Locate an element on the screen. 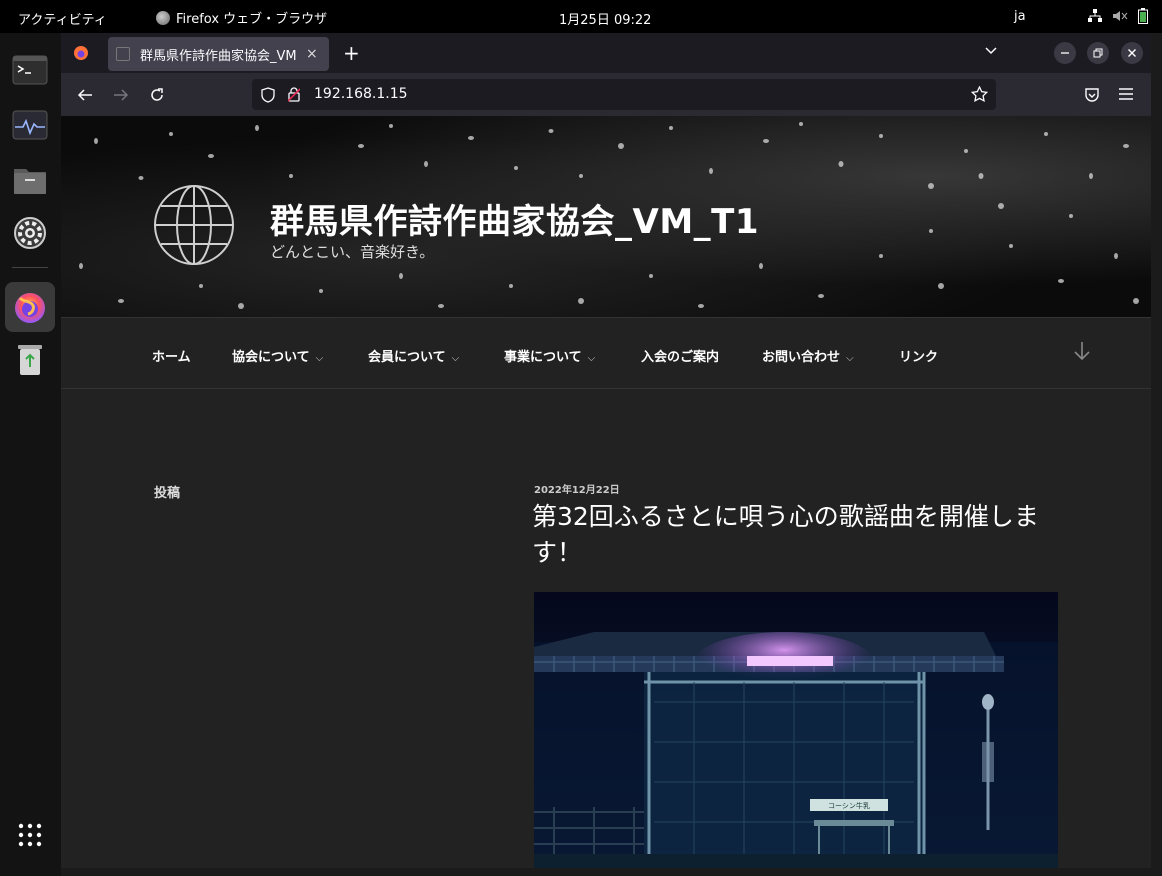 This screenshot has height=876, width=1162. tab-active: 群馬県作詩作曲家協会_VM × is located at coordinates (218, 54).